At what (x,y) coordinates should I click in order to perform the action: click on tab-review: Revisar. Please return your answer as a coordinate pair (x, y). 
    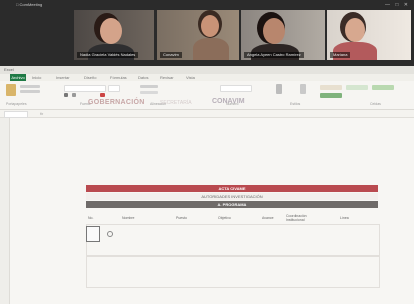
    Looking at the image, I should click on (167, 77).